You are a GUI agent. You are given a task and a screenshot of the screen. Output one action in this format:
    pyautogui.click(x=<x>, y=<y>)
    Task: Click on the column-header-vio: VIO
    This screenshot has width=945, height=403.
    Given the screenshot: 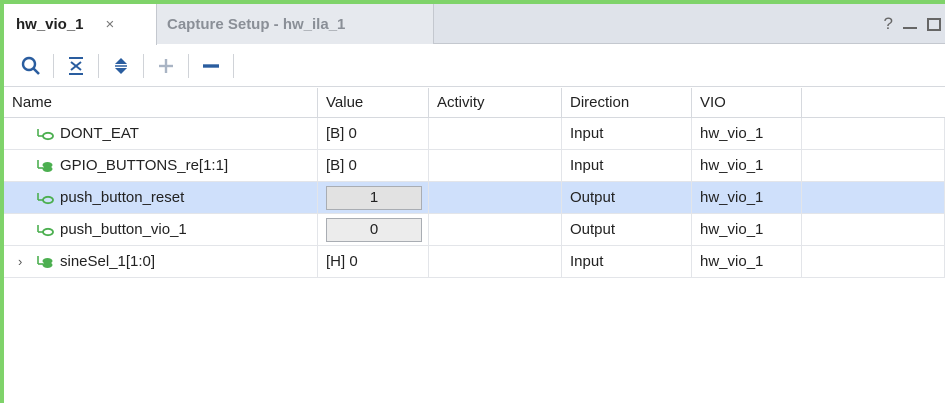 What is the action you would take?
    pyautogui.click(x=747, y=102)
    